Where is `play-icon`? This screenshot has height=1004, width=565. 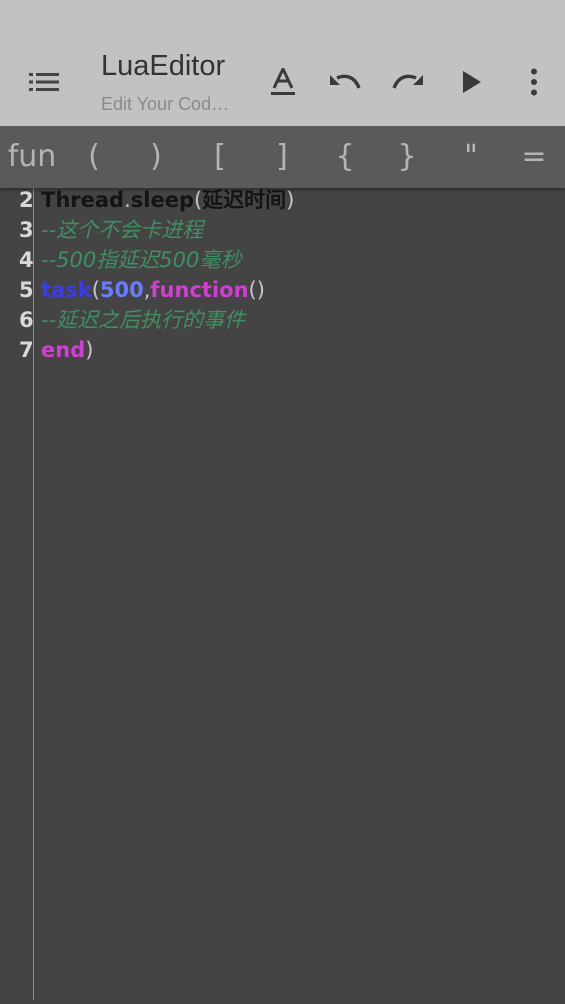
play-icon is located at coordinates (472, 82).